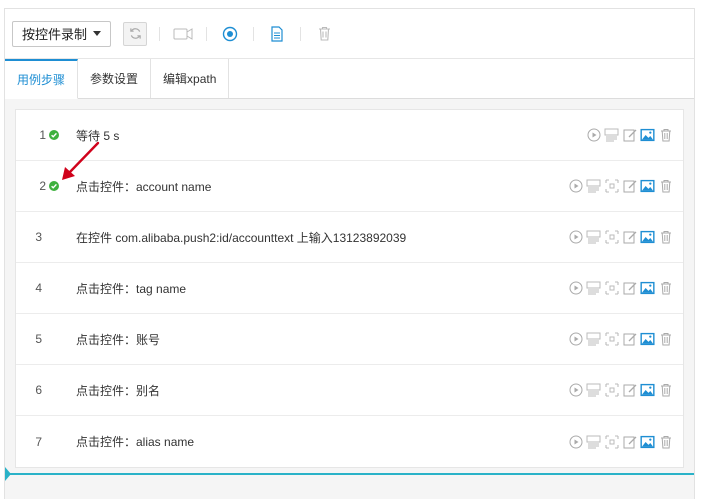 The width and height of the screenshot is (703, 499). Describe the element at coordinates (349, 390) in the screenshot. I see `step-row: 6 点击控件：别名` at that location.